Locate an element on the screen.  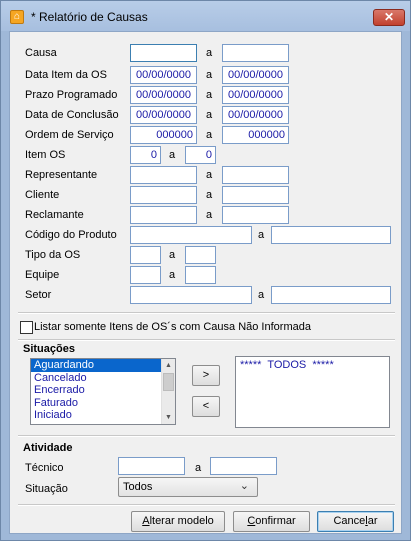
alterar-modelo-accel: A is located at coordinates (146, 521).